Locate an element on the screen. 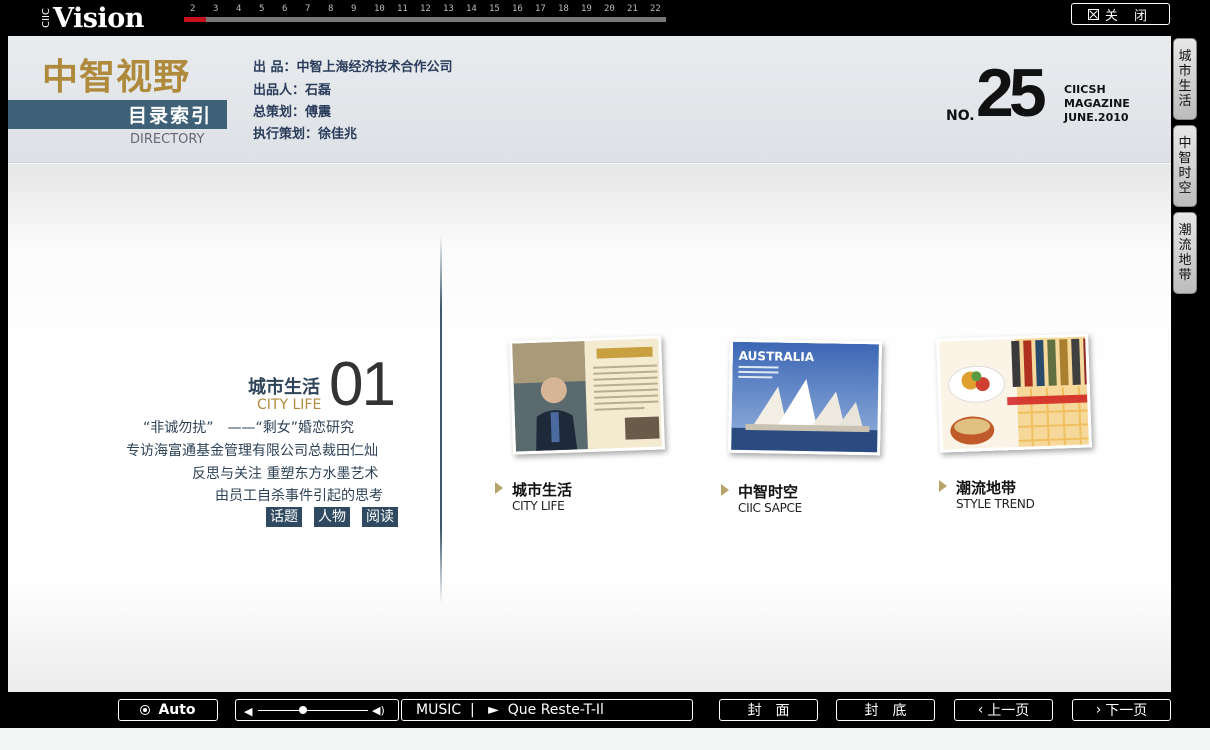 The height and width of the screenshot is (750, 1210). front-cover-label: 封 面 is located at coordinates (768, 711).